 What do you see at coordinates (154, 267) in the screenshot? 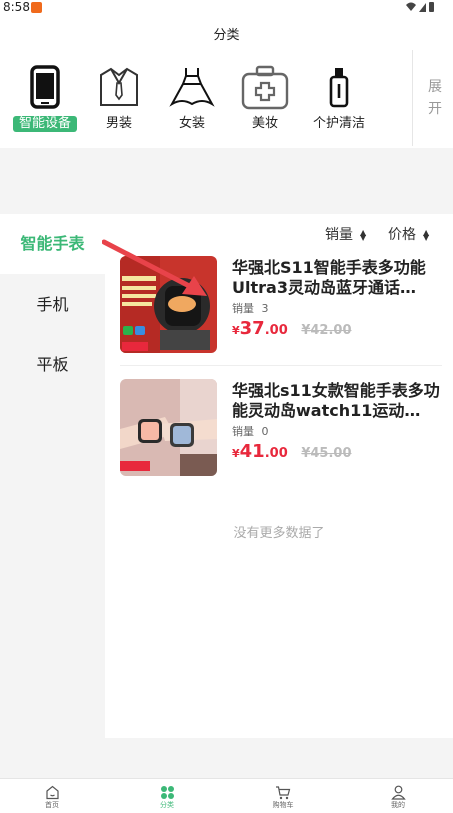
I see `annotation-arrow` at bounding box center [154, 267].